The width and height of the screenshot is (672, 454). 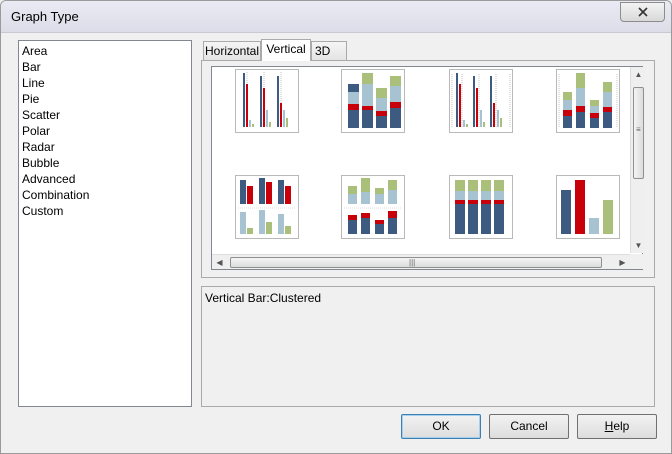 I want to click on gallery-vertical-scrollbar: ▲ ≡ ▼, so click(x=637, y=160).